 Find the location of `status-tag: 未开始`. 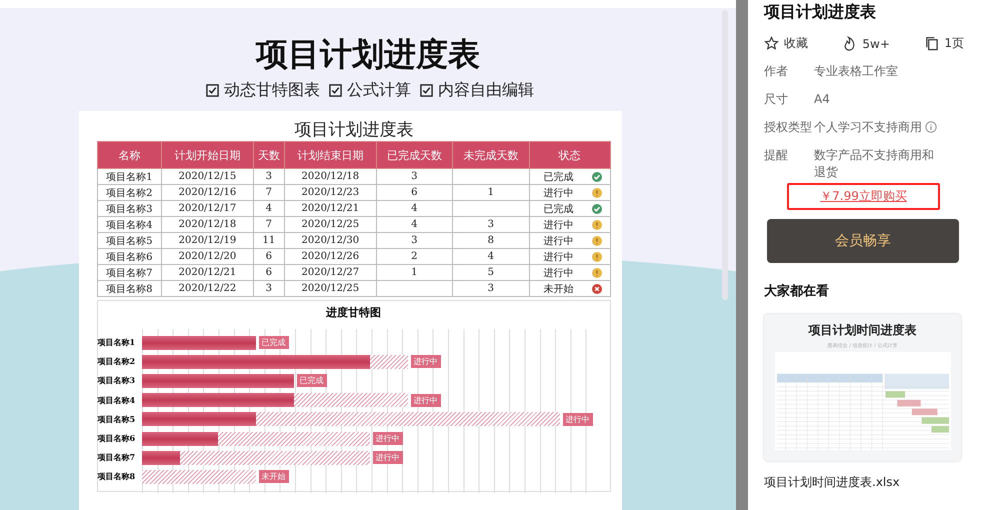

status-tag: 未开始 is located at coordinates (273, 477).